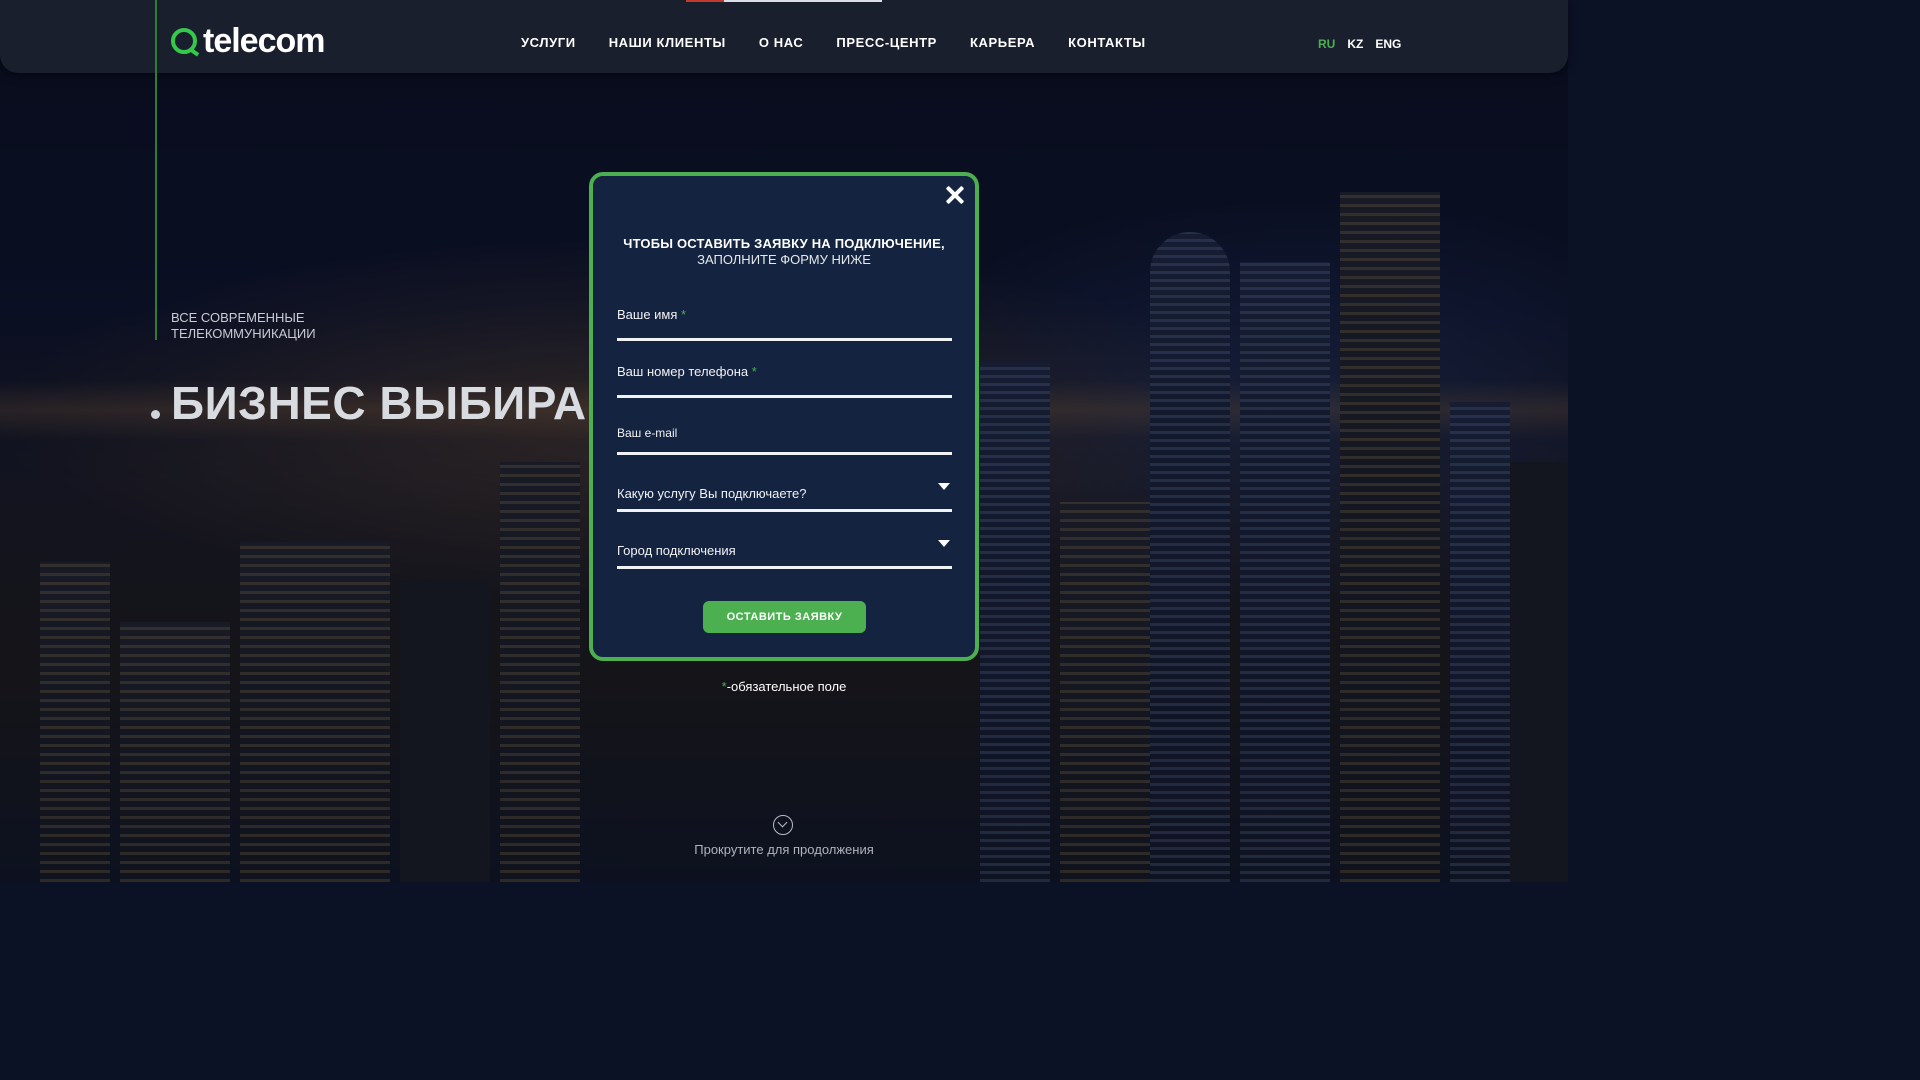 The height and width of the screenshot is (1080, 1920). What do you see at coordinates (155, 414) in the screenshot?
I see `hero-dot` at bounding box center [155, 414].